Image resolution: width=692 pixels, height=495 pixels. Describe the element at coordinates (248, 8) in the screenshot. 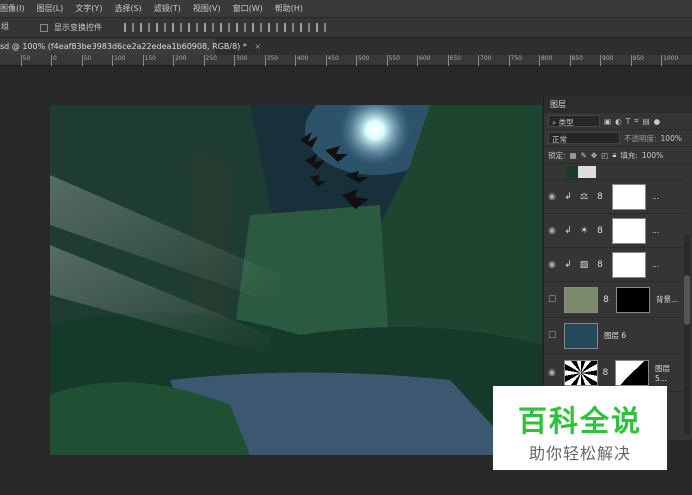

I see `menu-window: 窗口(W)` at that location.